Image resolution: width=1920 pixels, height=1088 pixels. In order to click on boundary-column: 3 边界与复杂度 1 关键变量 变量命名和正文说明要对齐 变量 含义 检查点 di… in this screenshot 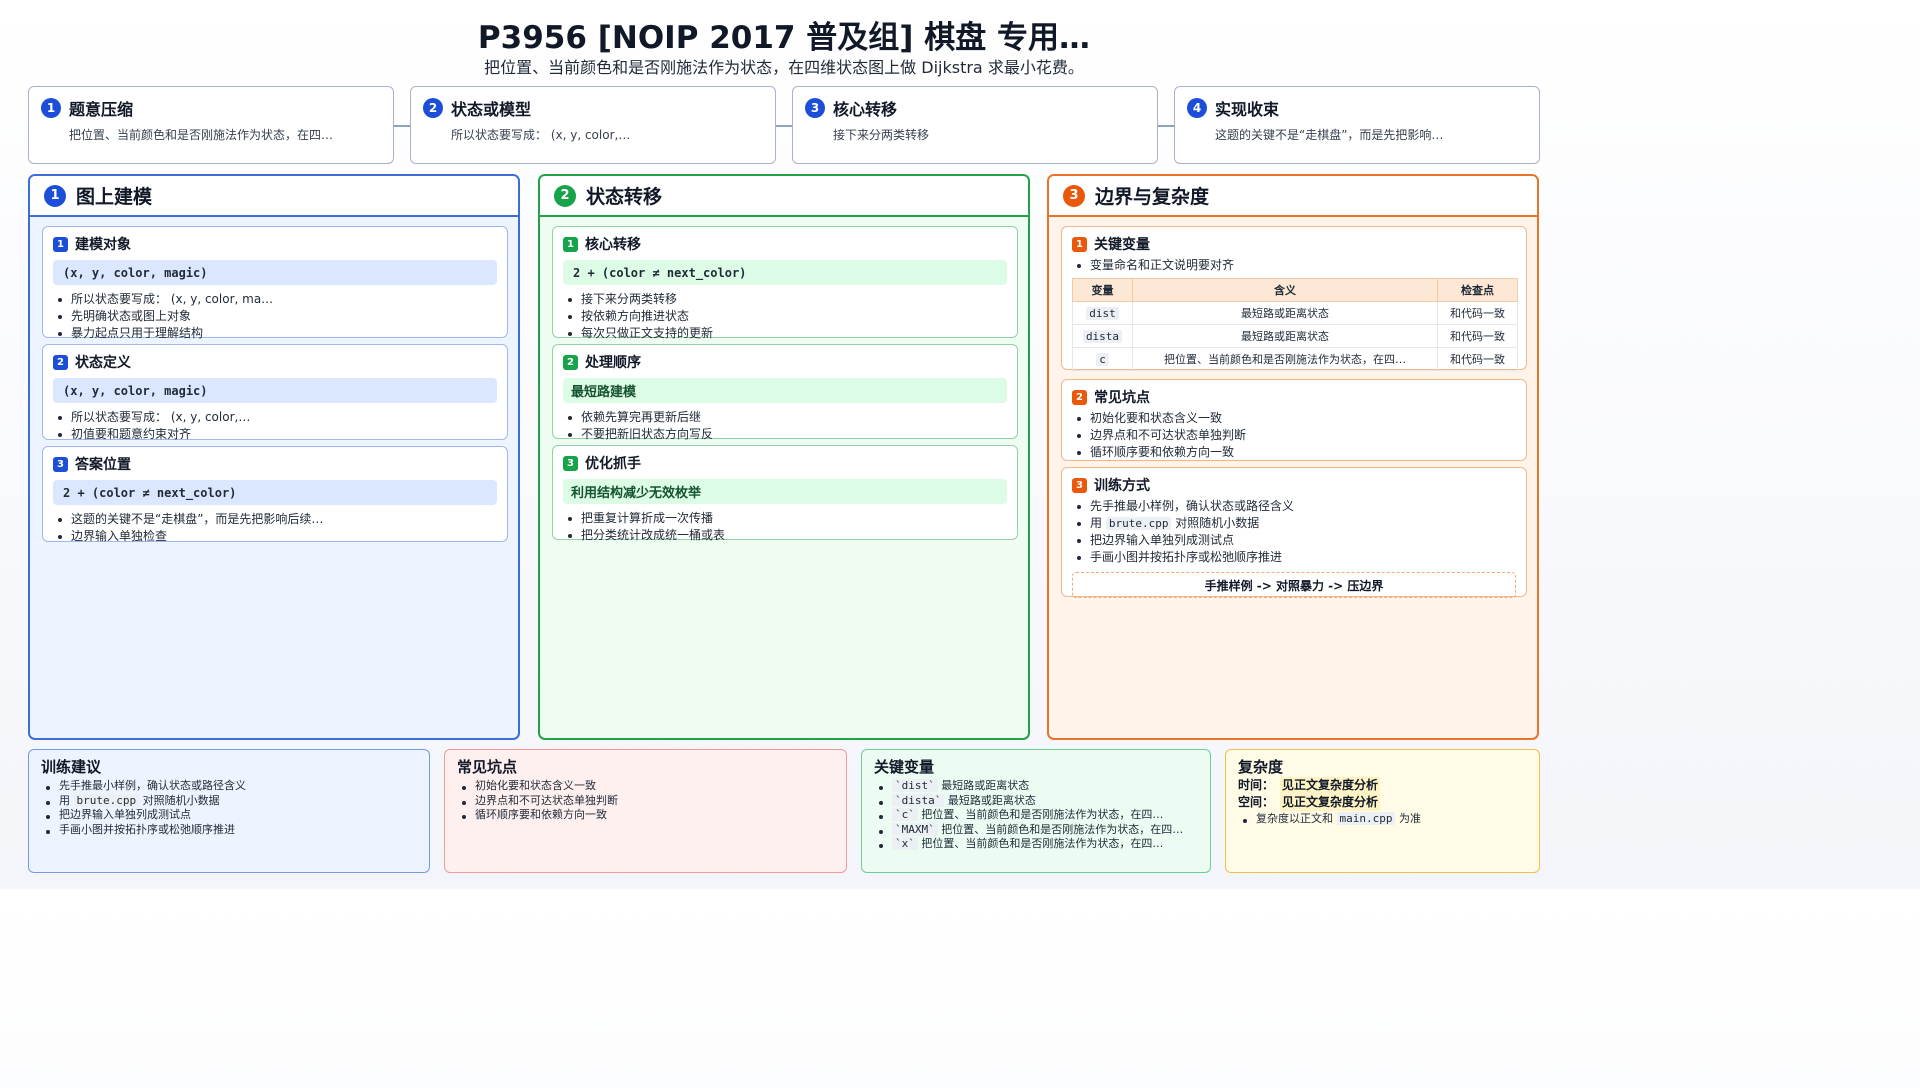, I will do `click(1293, 457)`.